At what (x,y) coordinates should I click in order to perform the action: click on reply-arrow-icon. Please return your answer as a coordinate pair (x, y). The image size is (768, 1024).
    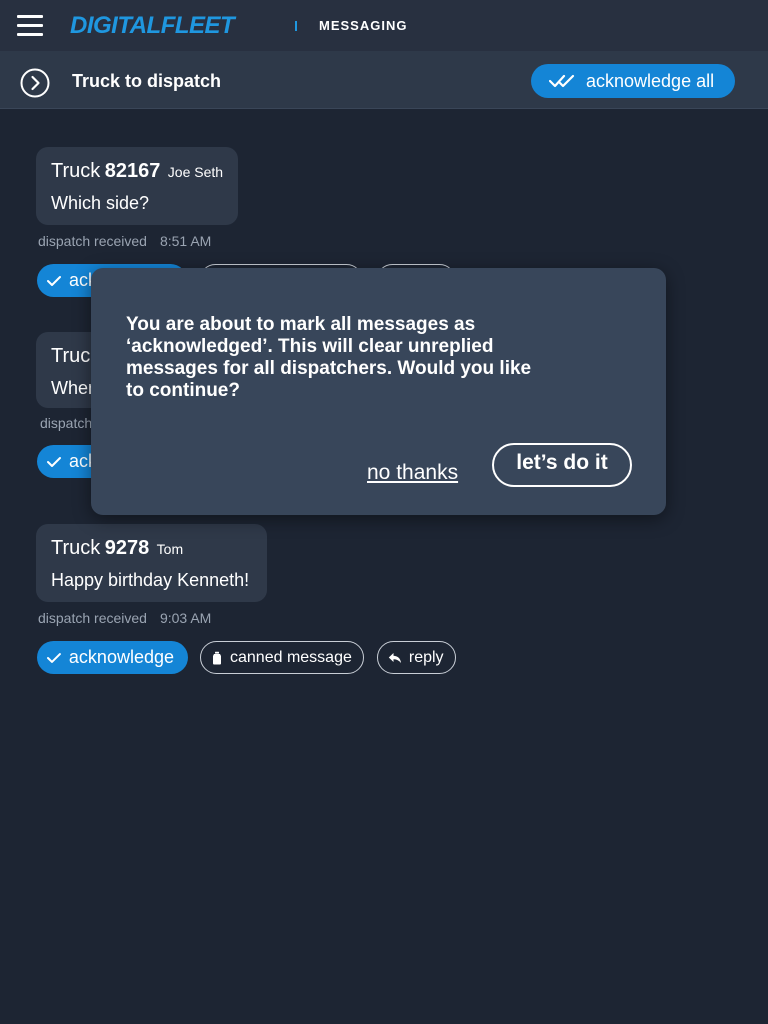
    Looking at the image, I should click on (394, 657).